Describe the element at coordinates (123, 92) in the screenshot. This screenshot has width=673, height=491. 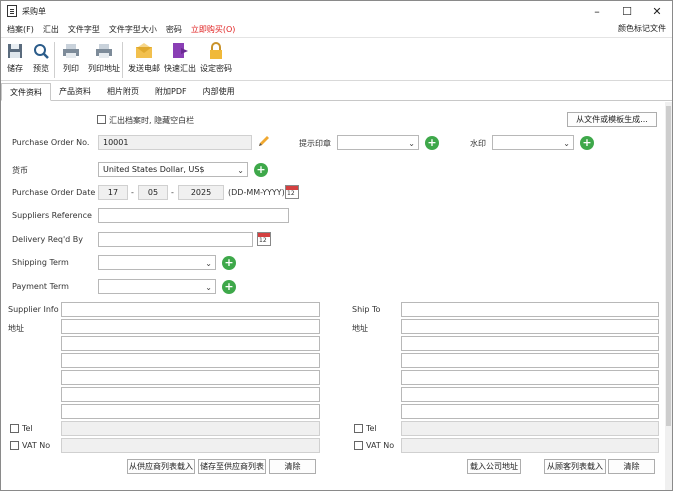
I see `tab-photo-pages: 相片附页` at that location.